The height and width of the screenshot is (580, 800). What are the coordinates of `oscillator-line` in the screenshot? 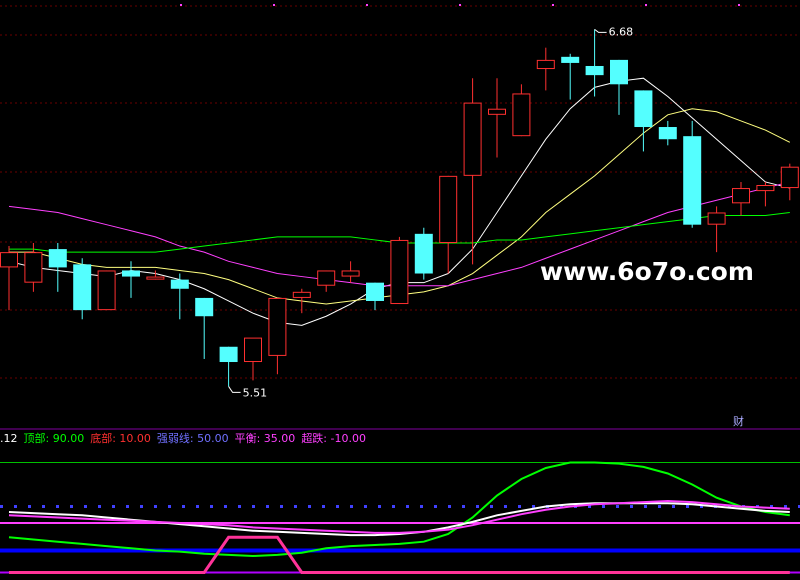 It's located at (399, 554).